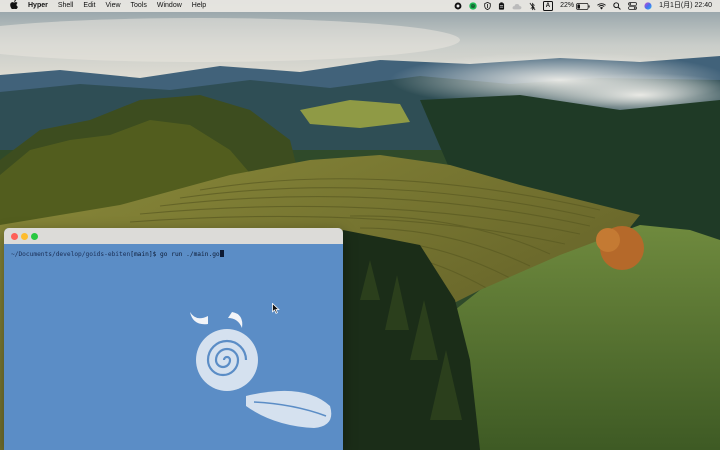  Describe the element at coordinates (685, 6) in the screenshot. I see `clock-date-time: 1月1日(月) 22:40` at that location.